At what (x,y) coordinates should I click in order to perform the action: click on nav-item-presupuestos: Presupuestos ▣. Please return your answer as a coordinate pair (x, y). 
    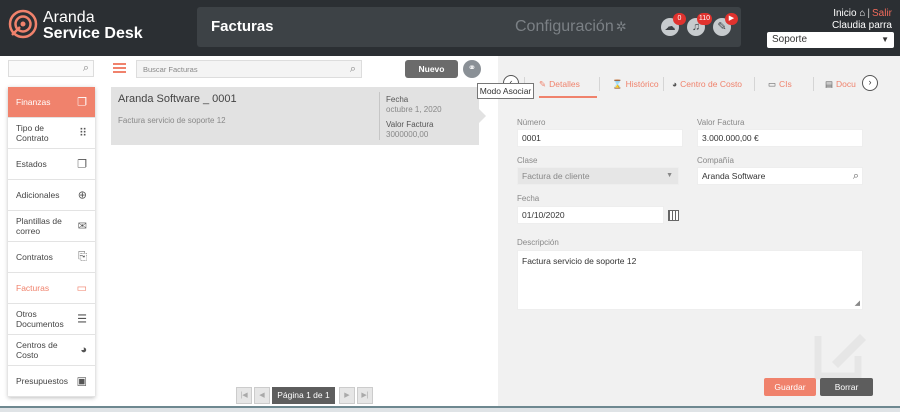
    Looking at the image, I should click on (51, 381).